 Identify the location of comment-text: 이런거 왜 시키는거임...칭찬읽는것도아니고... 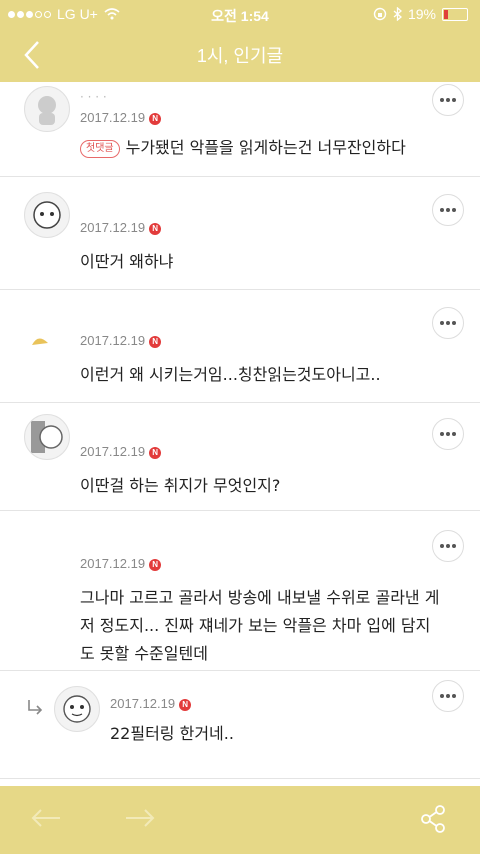
(230, 374).